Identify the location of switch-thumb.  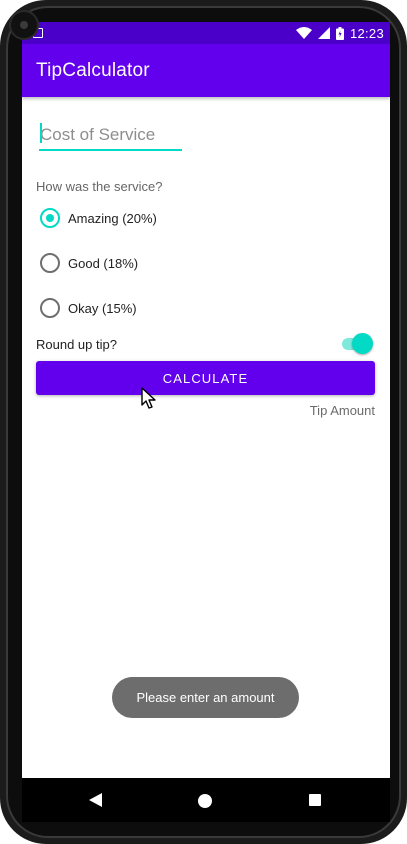
(362, 343).